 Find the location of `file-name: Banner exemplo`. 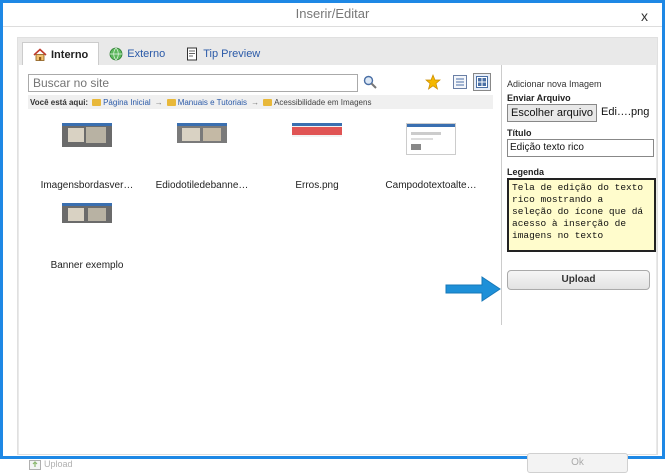

file-name: Banner exemplo is located at coordinates (87, 265).